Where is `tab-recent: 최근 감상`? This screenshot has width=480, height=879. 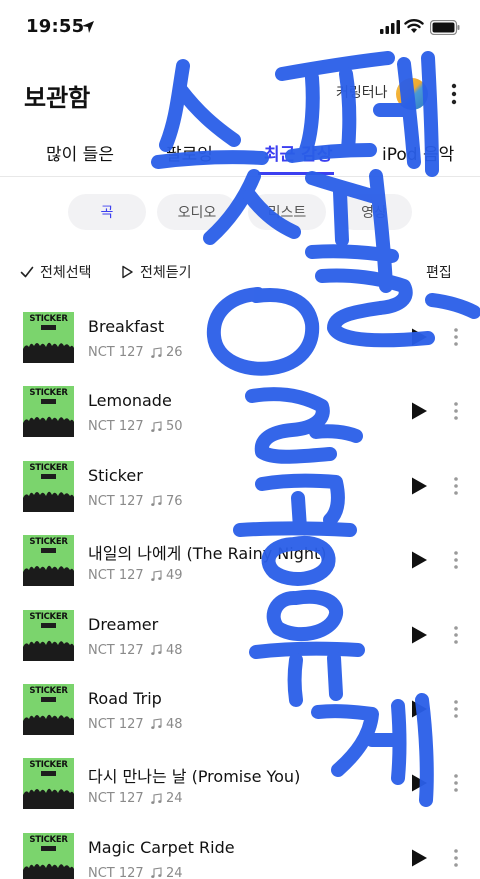
tab-recent: 최근 감상 is located at coordinates (298, 152).